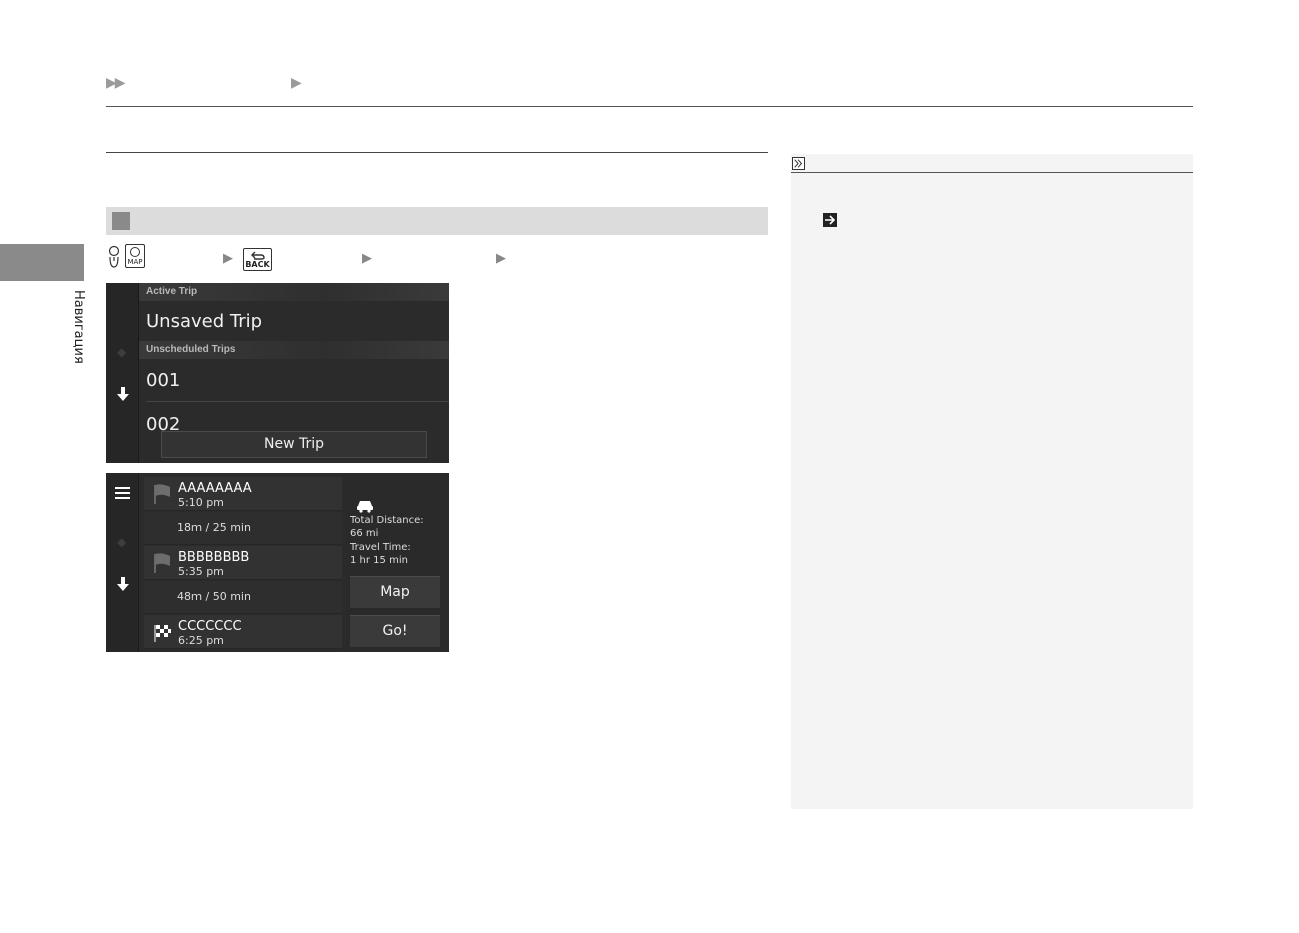  Describe the element at coordinates (78, 327) in the screenshot. I see `chapter-label: Навигация` at that location.